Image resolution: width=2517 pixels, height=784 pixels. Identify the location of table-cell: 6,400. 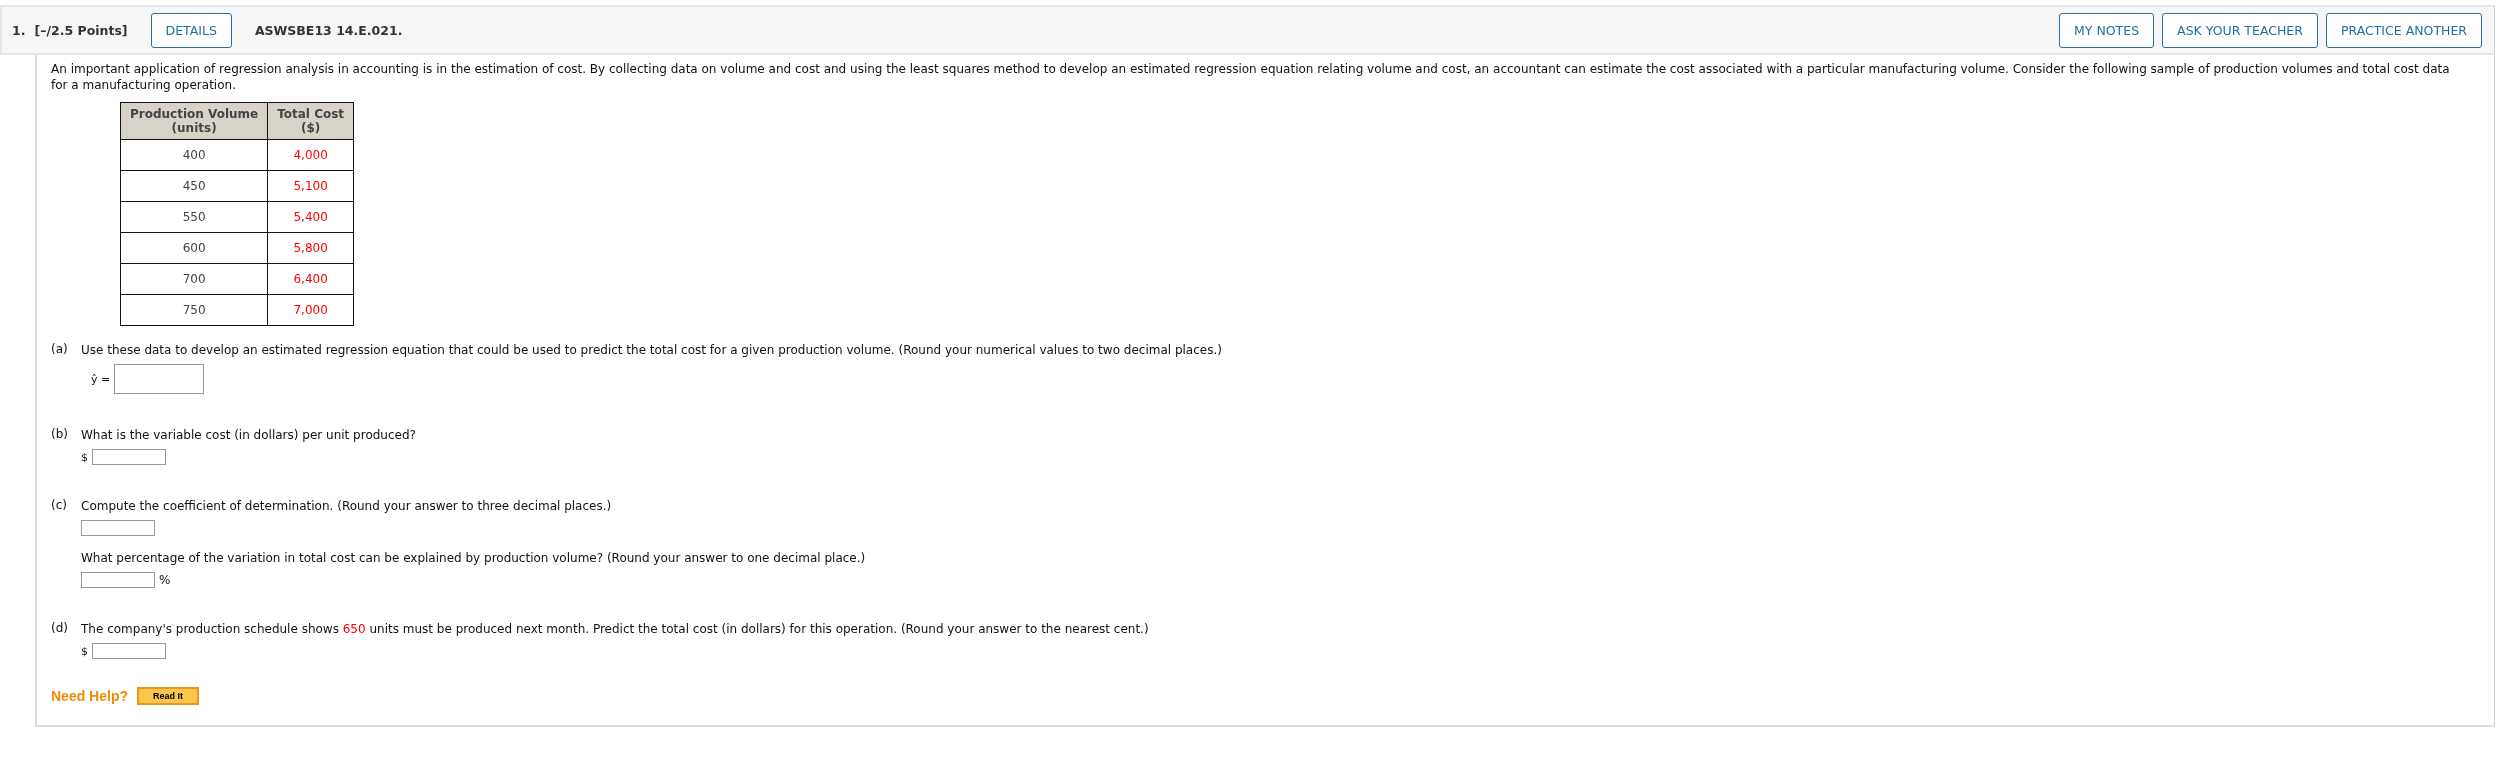
(310, 279).